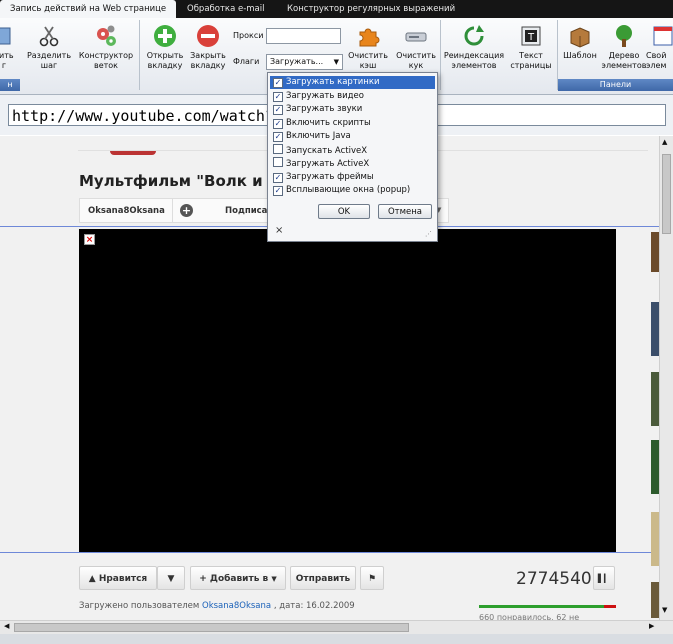 This screenshot has height=644, width=673. I want to click on add-step-button: вить г, so click(14, 47).